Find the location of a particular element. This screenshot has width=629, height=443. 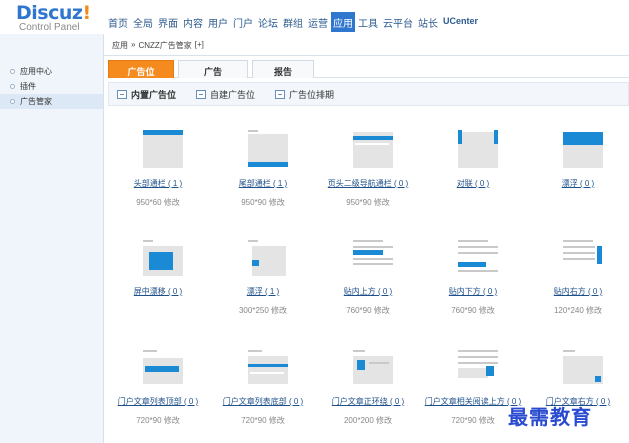

nav-item-5: 门户 is located at coordinates (243, 22).